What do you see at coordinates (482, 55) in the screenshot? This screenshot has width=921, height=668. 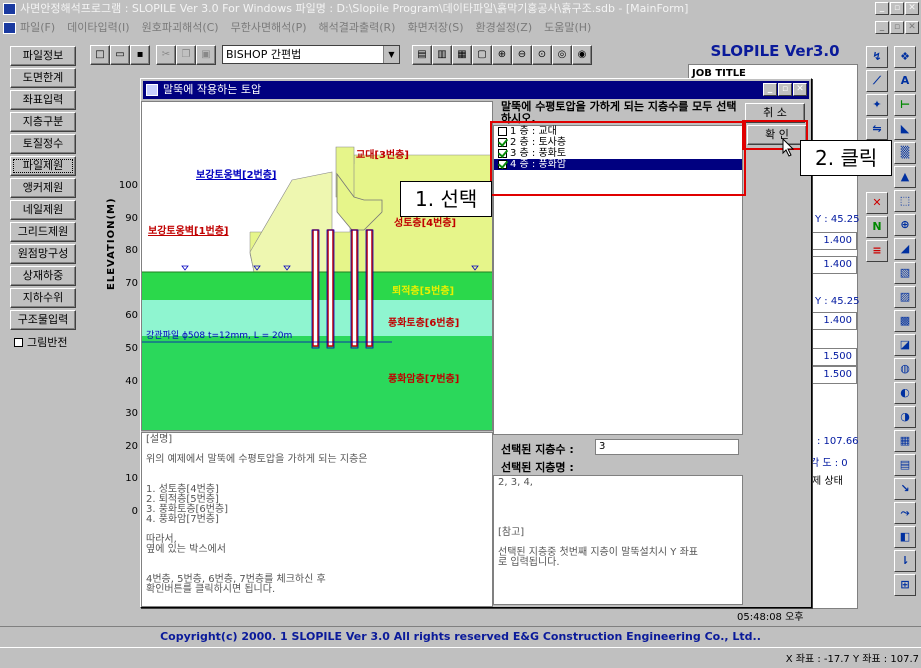 I see `window-icon: ▢` at bounding box center [482, 55].